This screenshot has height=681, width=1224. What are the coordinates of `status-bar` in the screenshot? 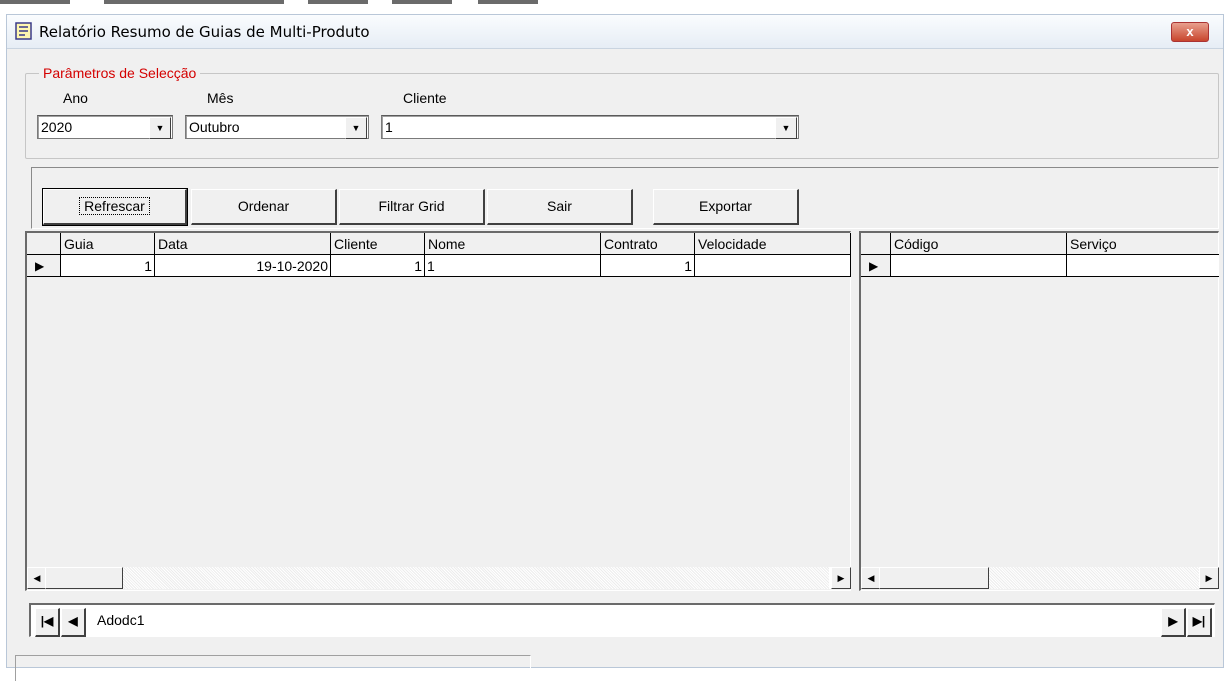 It's located at (273, 668).